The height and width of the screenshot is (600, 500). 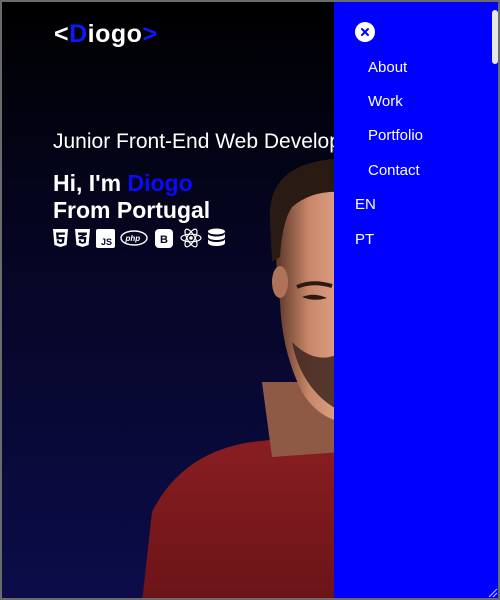 I want to click on menu-item-work: Work, so click(x=385, y=101).